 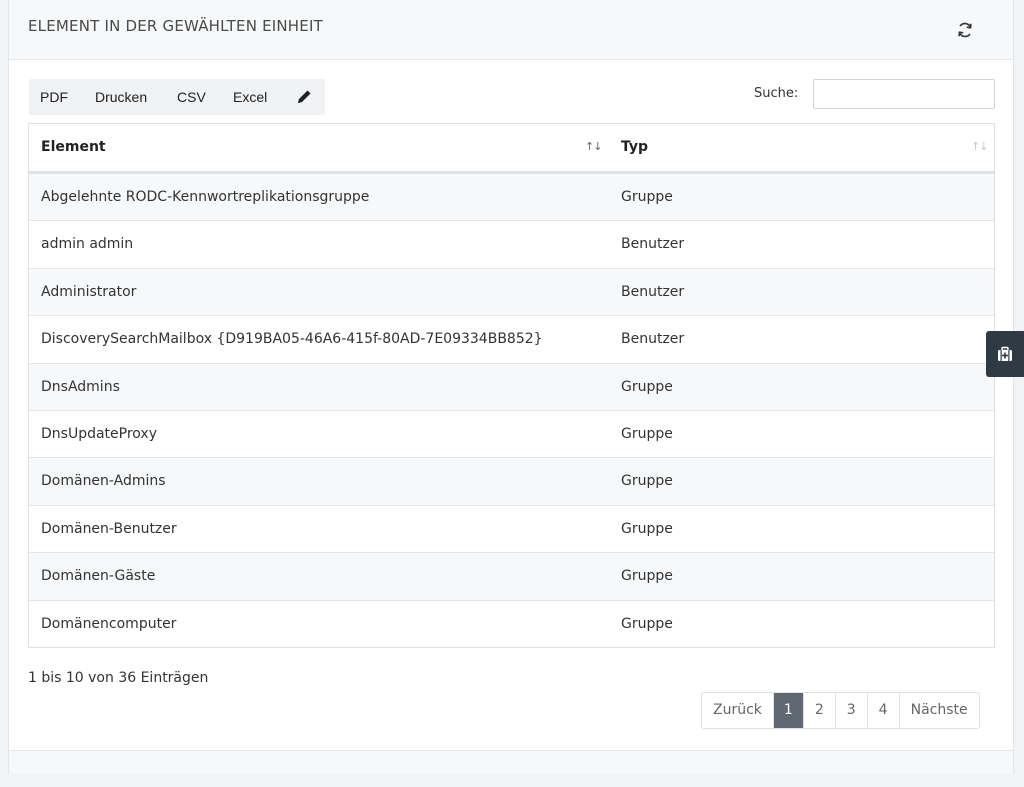 I want to click on page-button-4: 4, so click(x=882, y=710).